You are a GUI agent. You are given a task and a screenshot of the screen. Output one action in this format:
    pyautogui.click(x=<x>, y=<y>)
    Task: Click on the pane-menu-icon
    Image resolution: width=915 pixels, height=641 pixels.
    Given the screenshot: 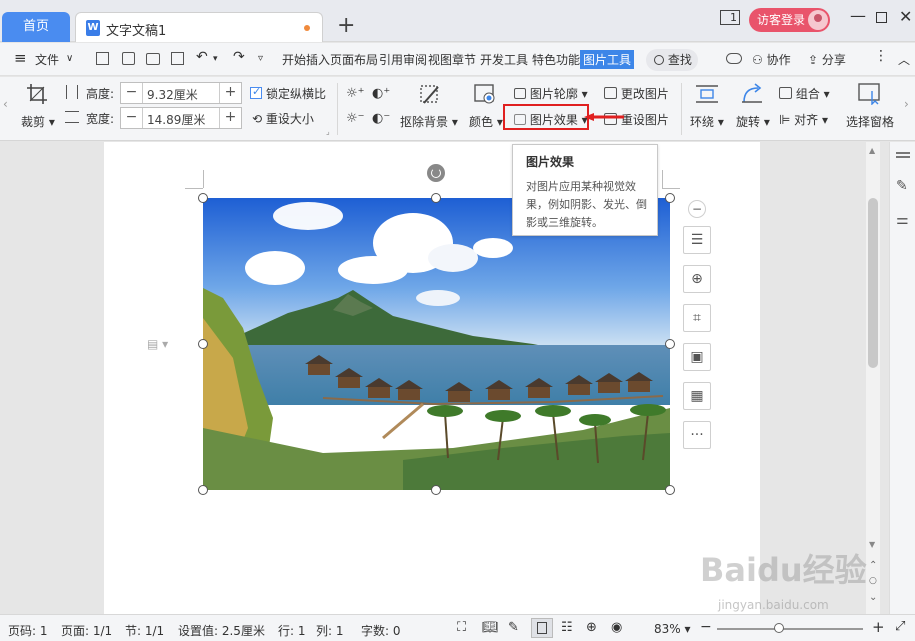 What is the action you would take?
    pyautogui.click(x=903, y=153)
    